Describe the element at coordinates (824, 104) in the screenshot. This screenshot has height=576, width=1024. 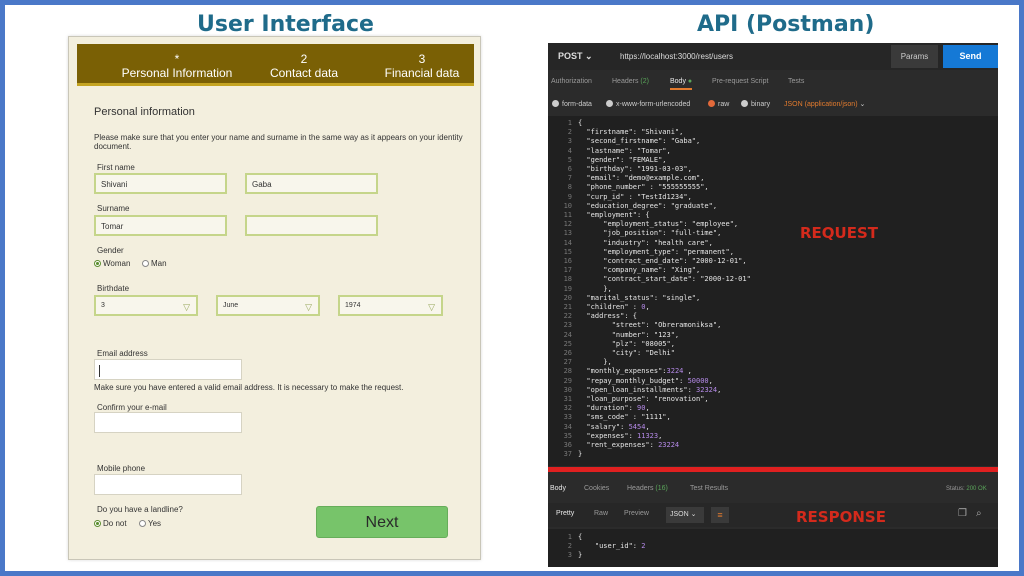
I see `content-type-select: JSON (application/json) ⌄` at that location.